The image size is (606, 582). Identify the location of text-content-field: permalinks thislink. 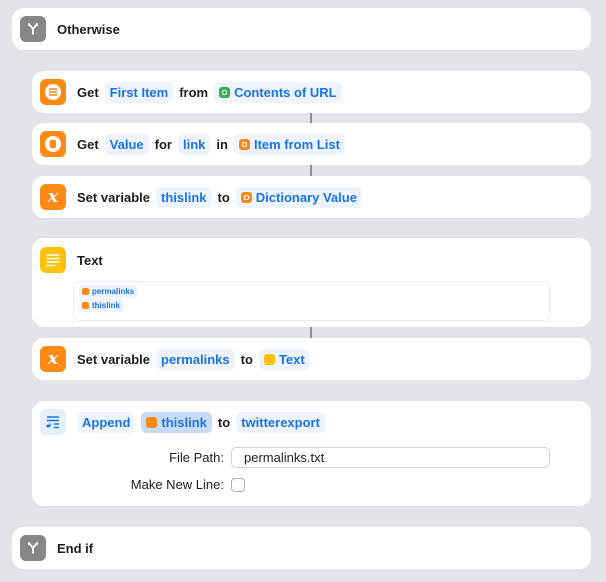
(311, 301).